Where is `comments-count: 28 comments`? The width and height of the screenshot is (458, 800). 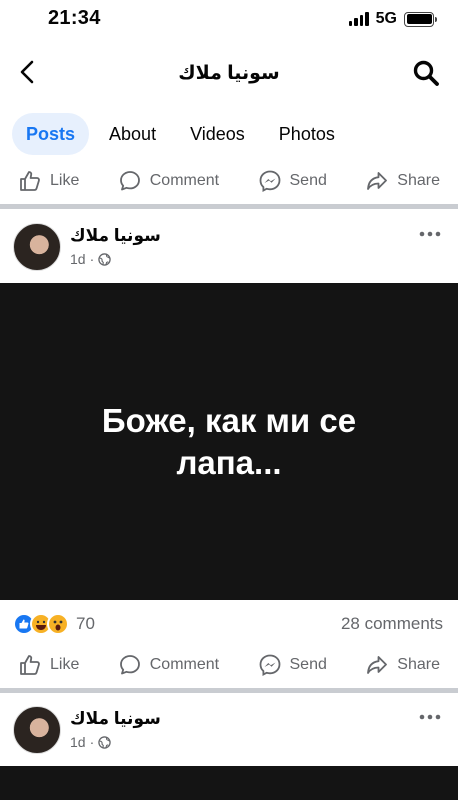
comments-count: 28 comments is located at coordinates (392, 624).